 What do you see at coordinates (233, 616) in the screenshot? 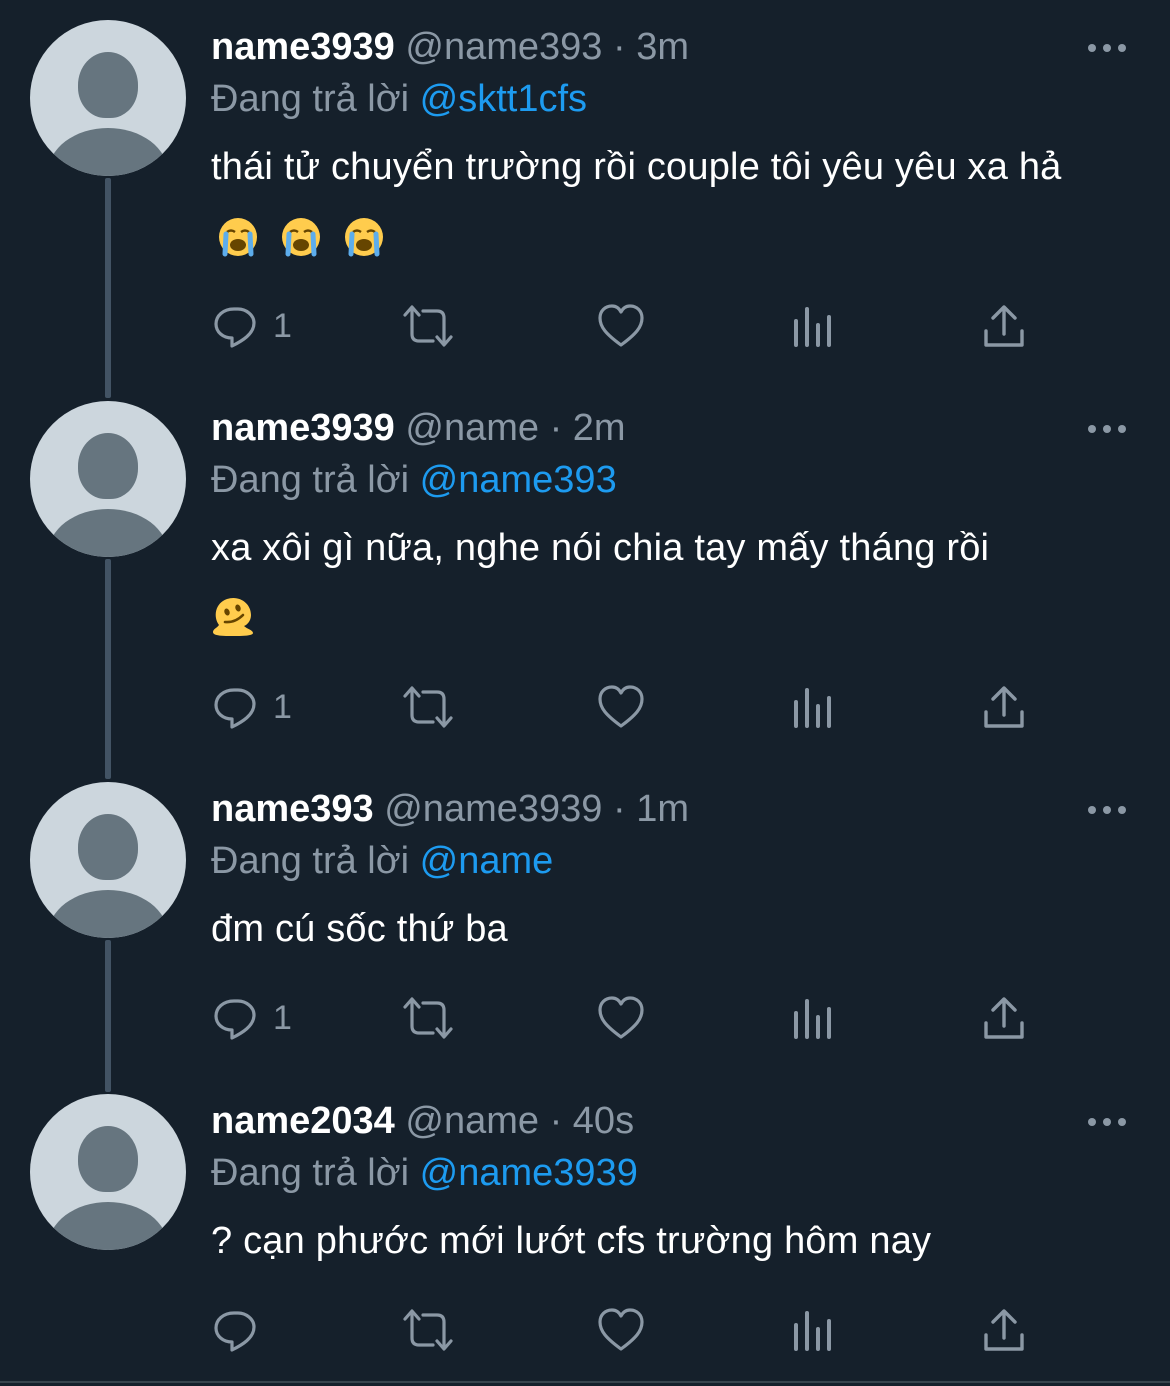
I see `melting-face-icon` at bounding box center [233, 616].